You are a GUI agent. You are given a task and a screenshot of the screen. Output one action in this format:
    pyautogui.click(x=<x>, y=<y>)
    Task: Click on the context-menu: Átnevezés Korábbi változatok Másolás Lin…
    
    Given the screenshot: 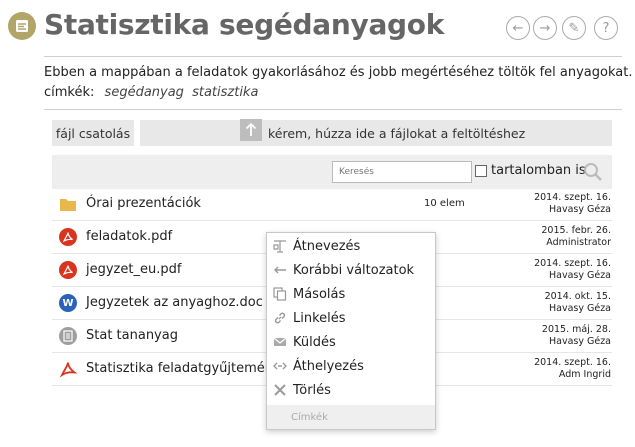 What is the action you would take?
    pyautogui.click(x=351, y=331)
    